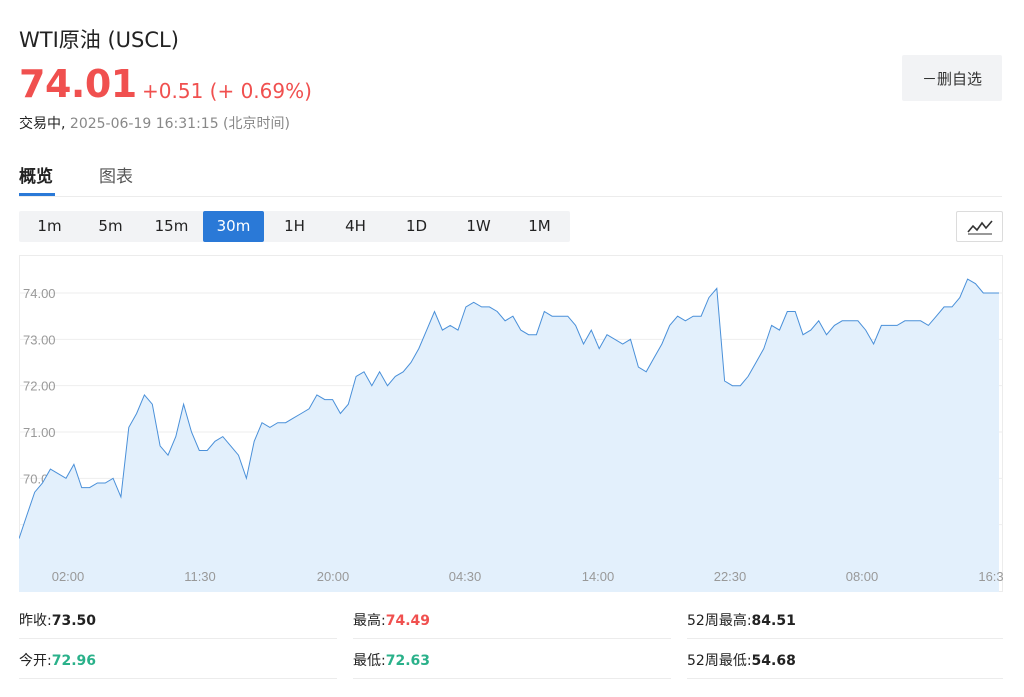  I want to click on trading-status-label: 交易中,, so click(42, 124).